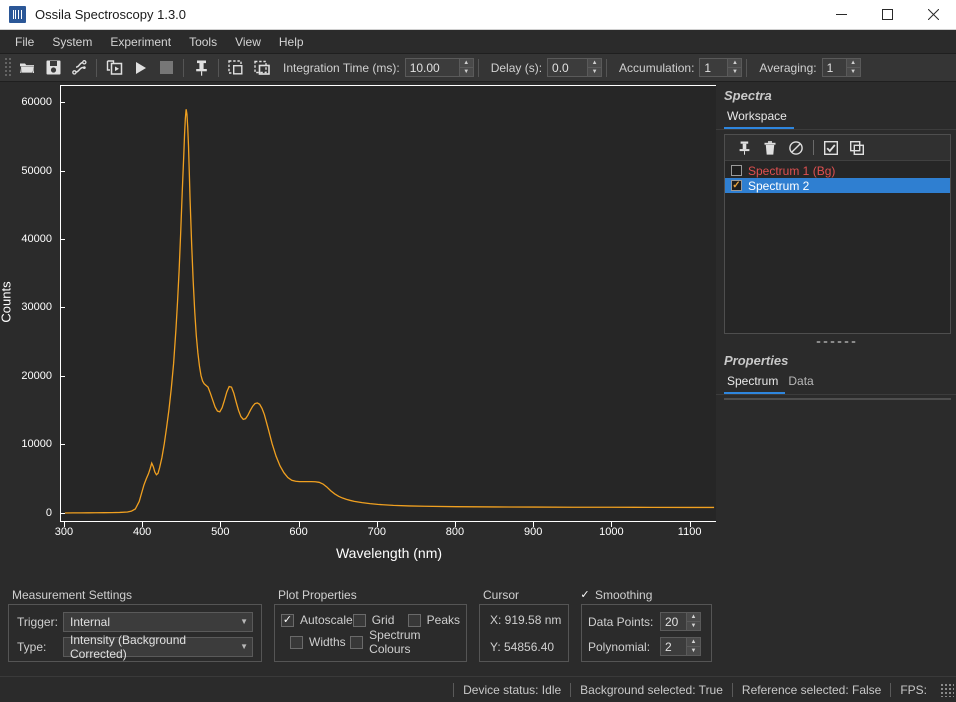 This screenshot has height=702, width=956. What do you see at coordinates (796, 148) in the screenshot?
I see `clear-icon` at bounding box center [796, 148].